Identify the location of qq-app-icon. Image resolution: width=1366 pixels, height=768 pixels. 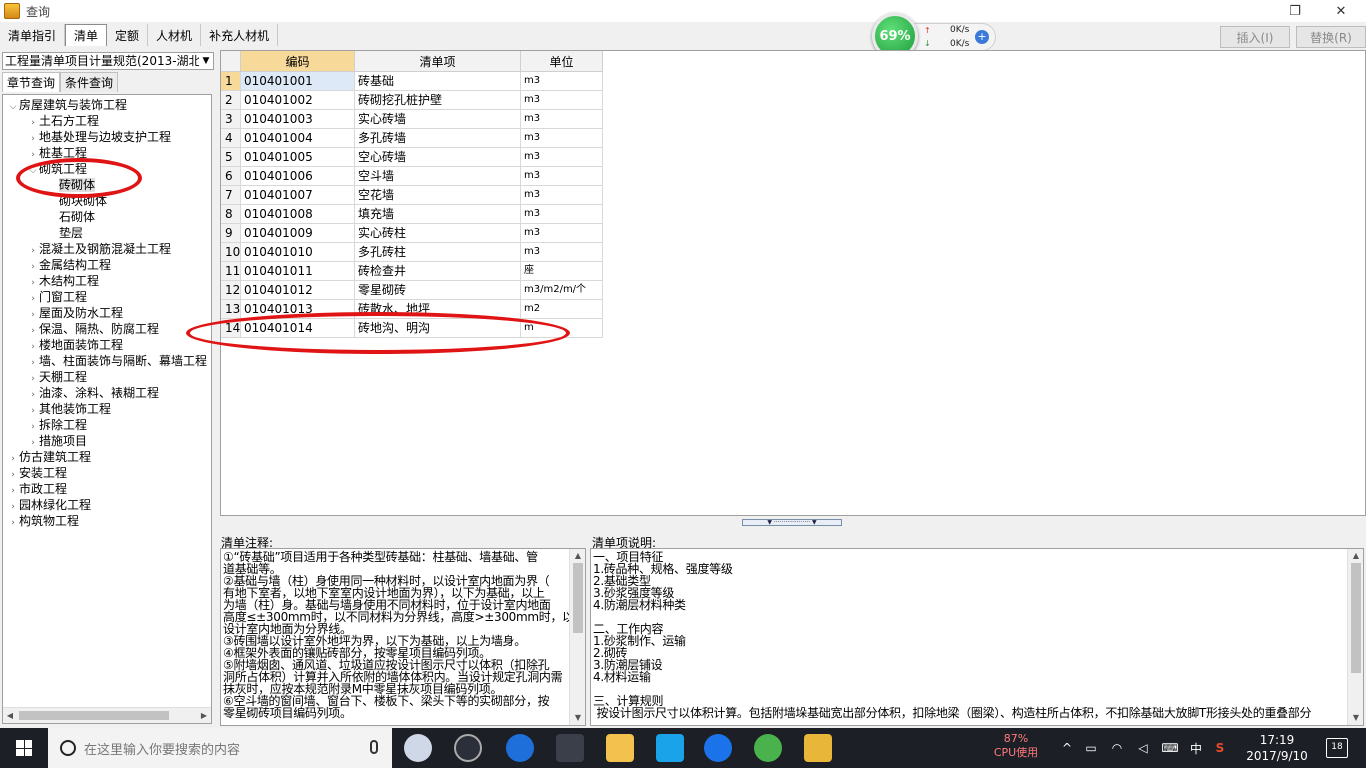
(670, 748).